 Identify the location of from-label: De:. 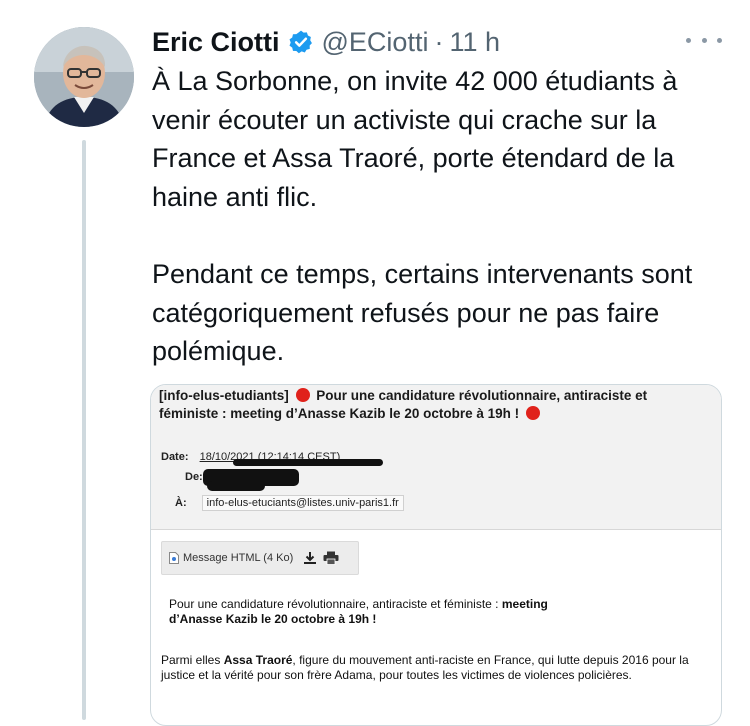
(194, 477).